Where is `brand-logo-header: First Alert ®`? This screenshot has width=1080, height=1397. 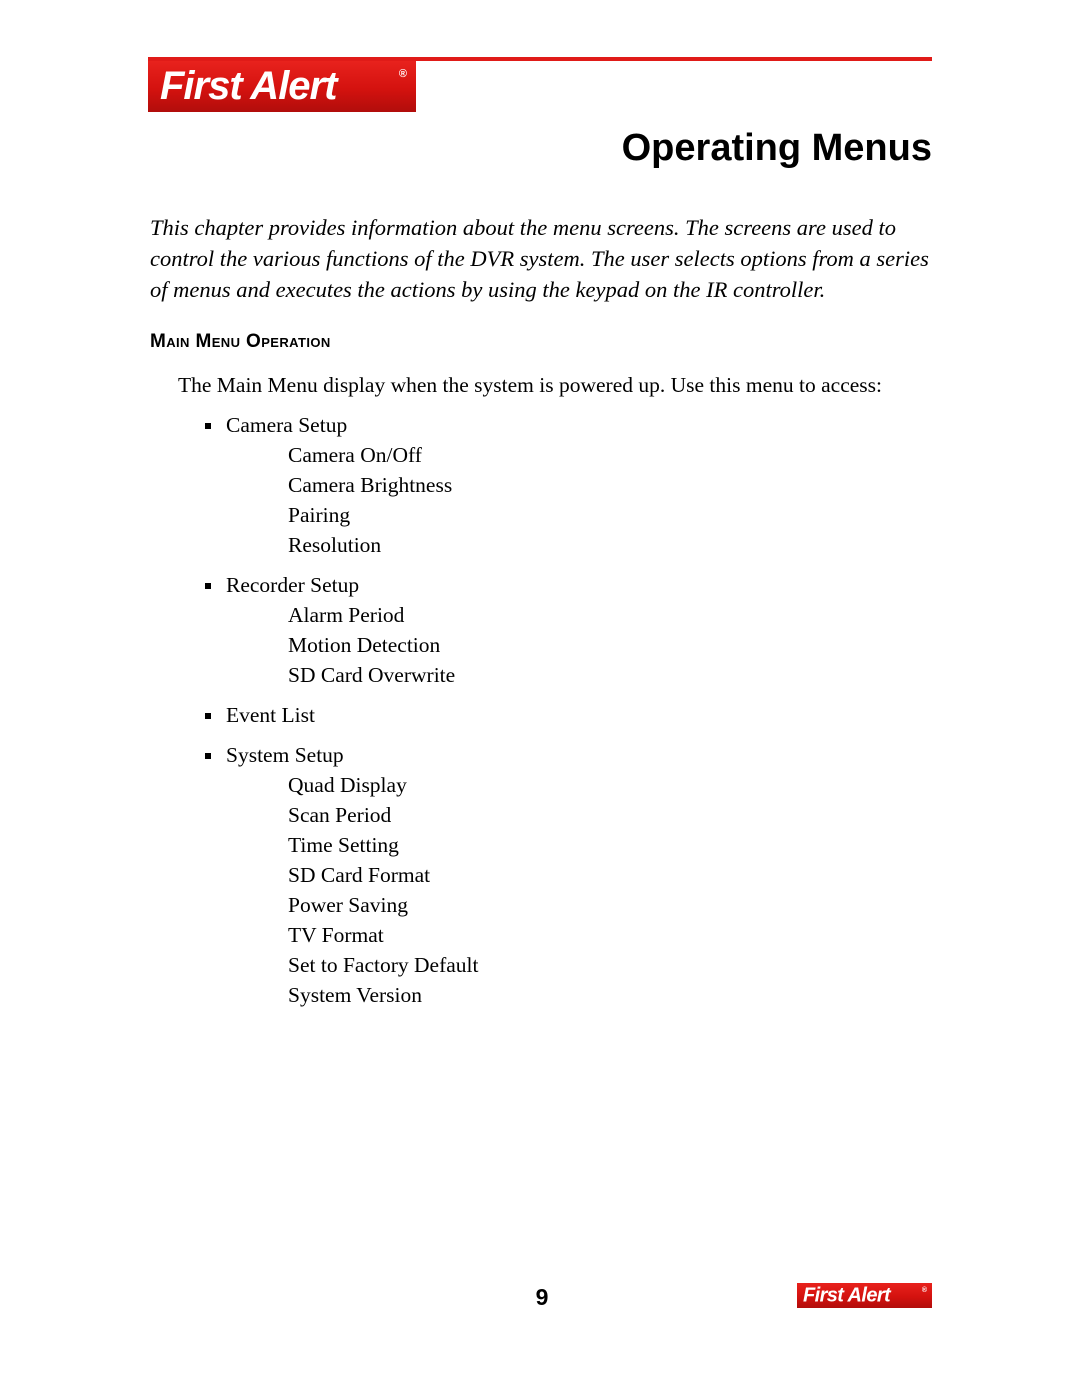 brand-logo-header: First Alert ® is located at coordinates (282, 86).